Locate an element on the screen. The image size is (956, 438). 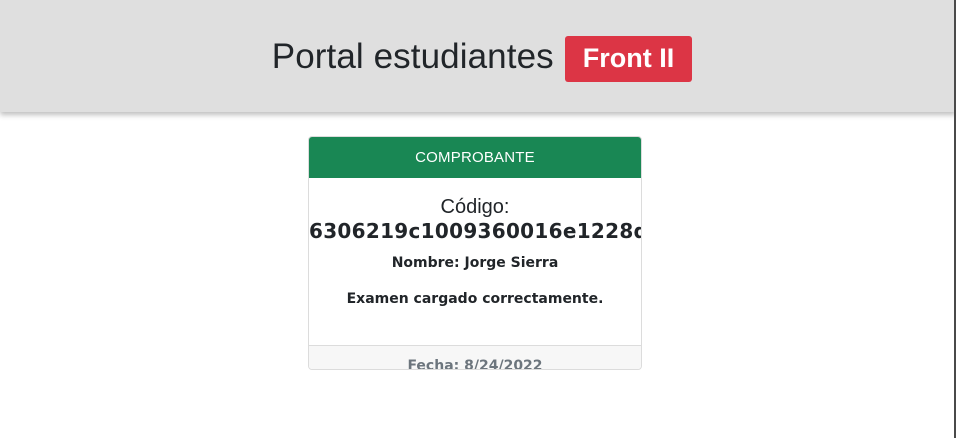
name-value: Jorge Sierra is located at coordinates (511, 263).